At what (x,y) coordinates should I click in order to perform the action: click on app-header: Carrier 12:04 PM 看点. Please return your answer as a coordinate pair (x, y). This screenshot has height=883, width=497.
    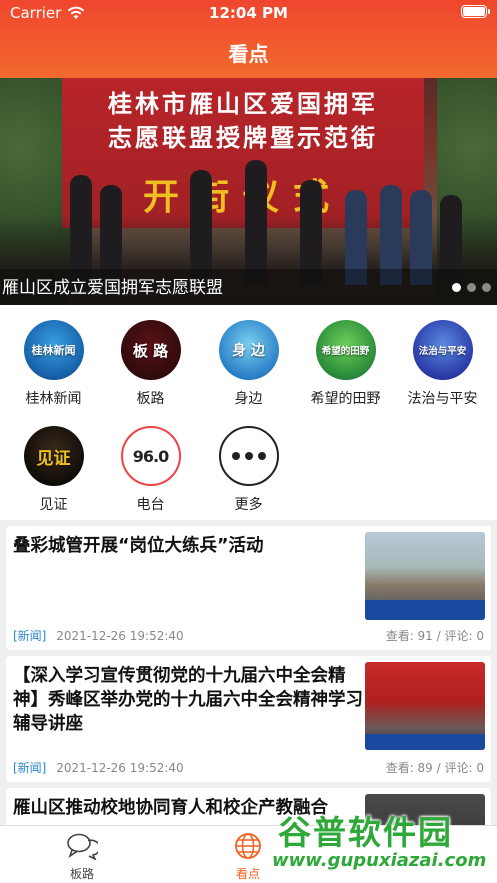
    Looking at the image, I should click on (248, 39).